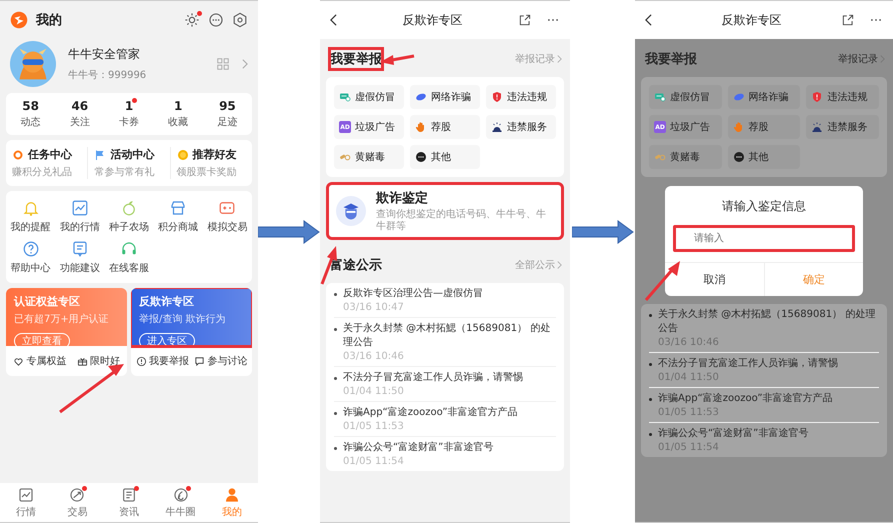  I want to click on service-label: 在线客服, so click(128, 268).